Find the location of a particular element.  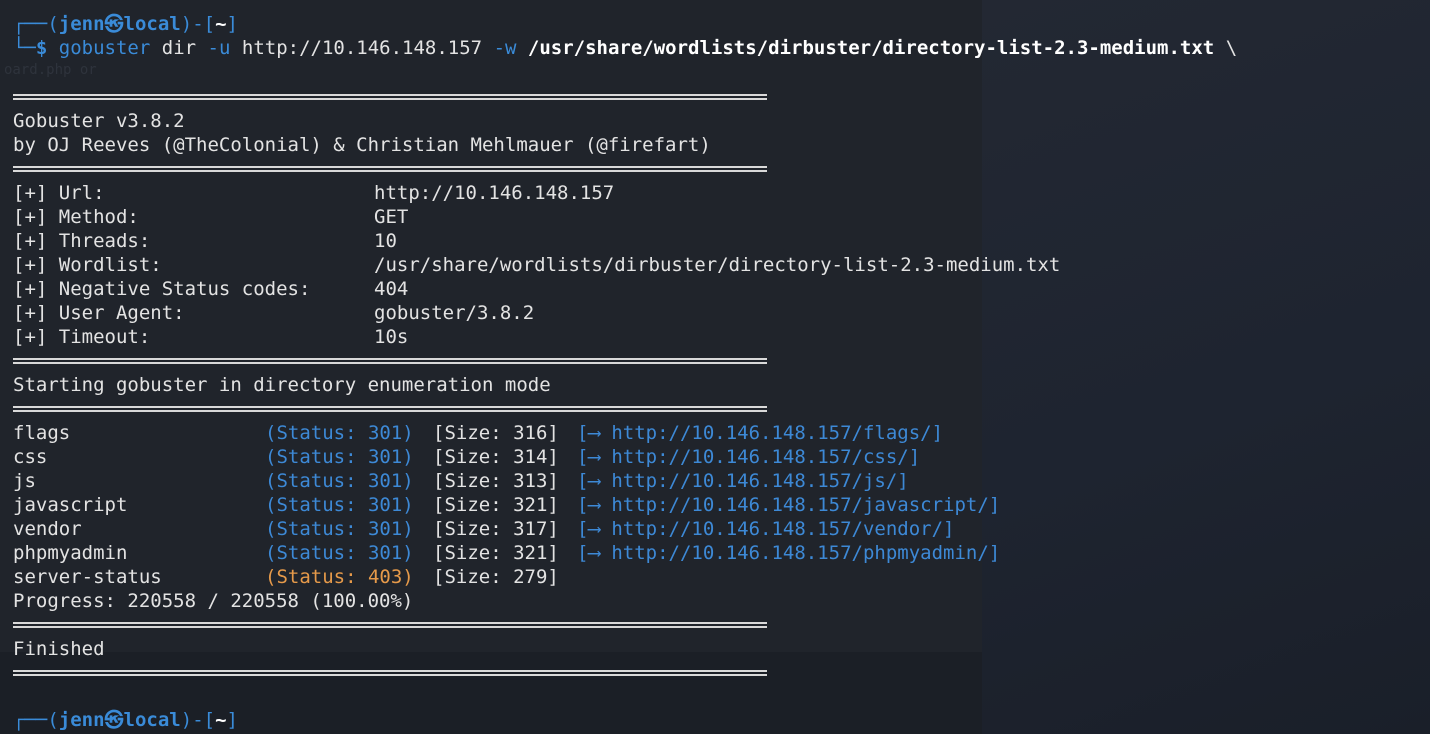

result-size: [Size: 317] is located at coordinates (496, 529).